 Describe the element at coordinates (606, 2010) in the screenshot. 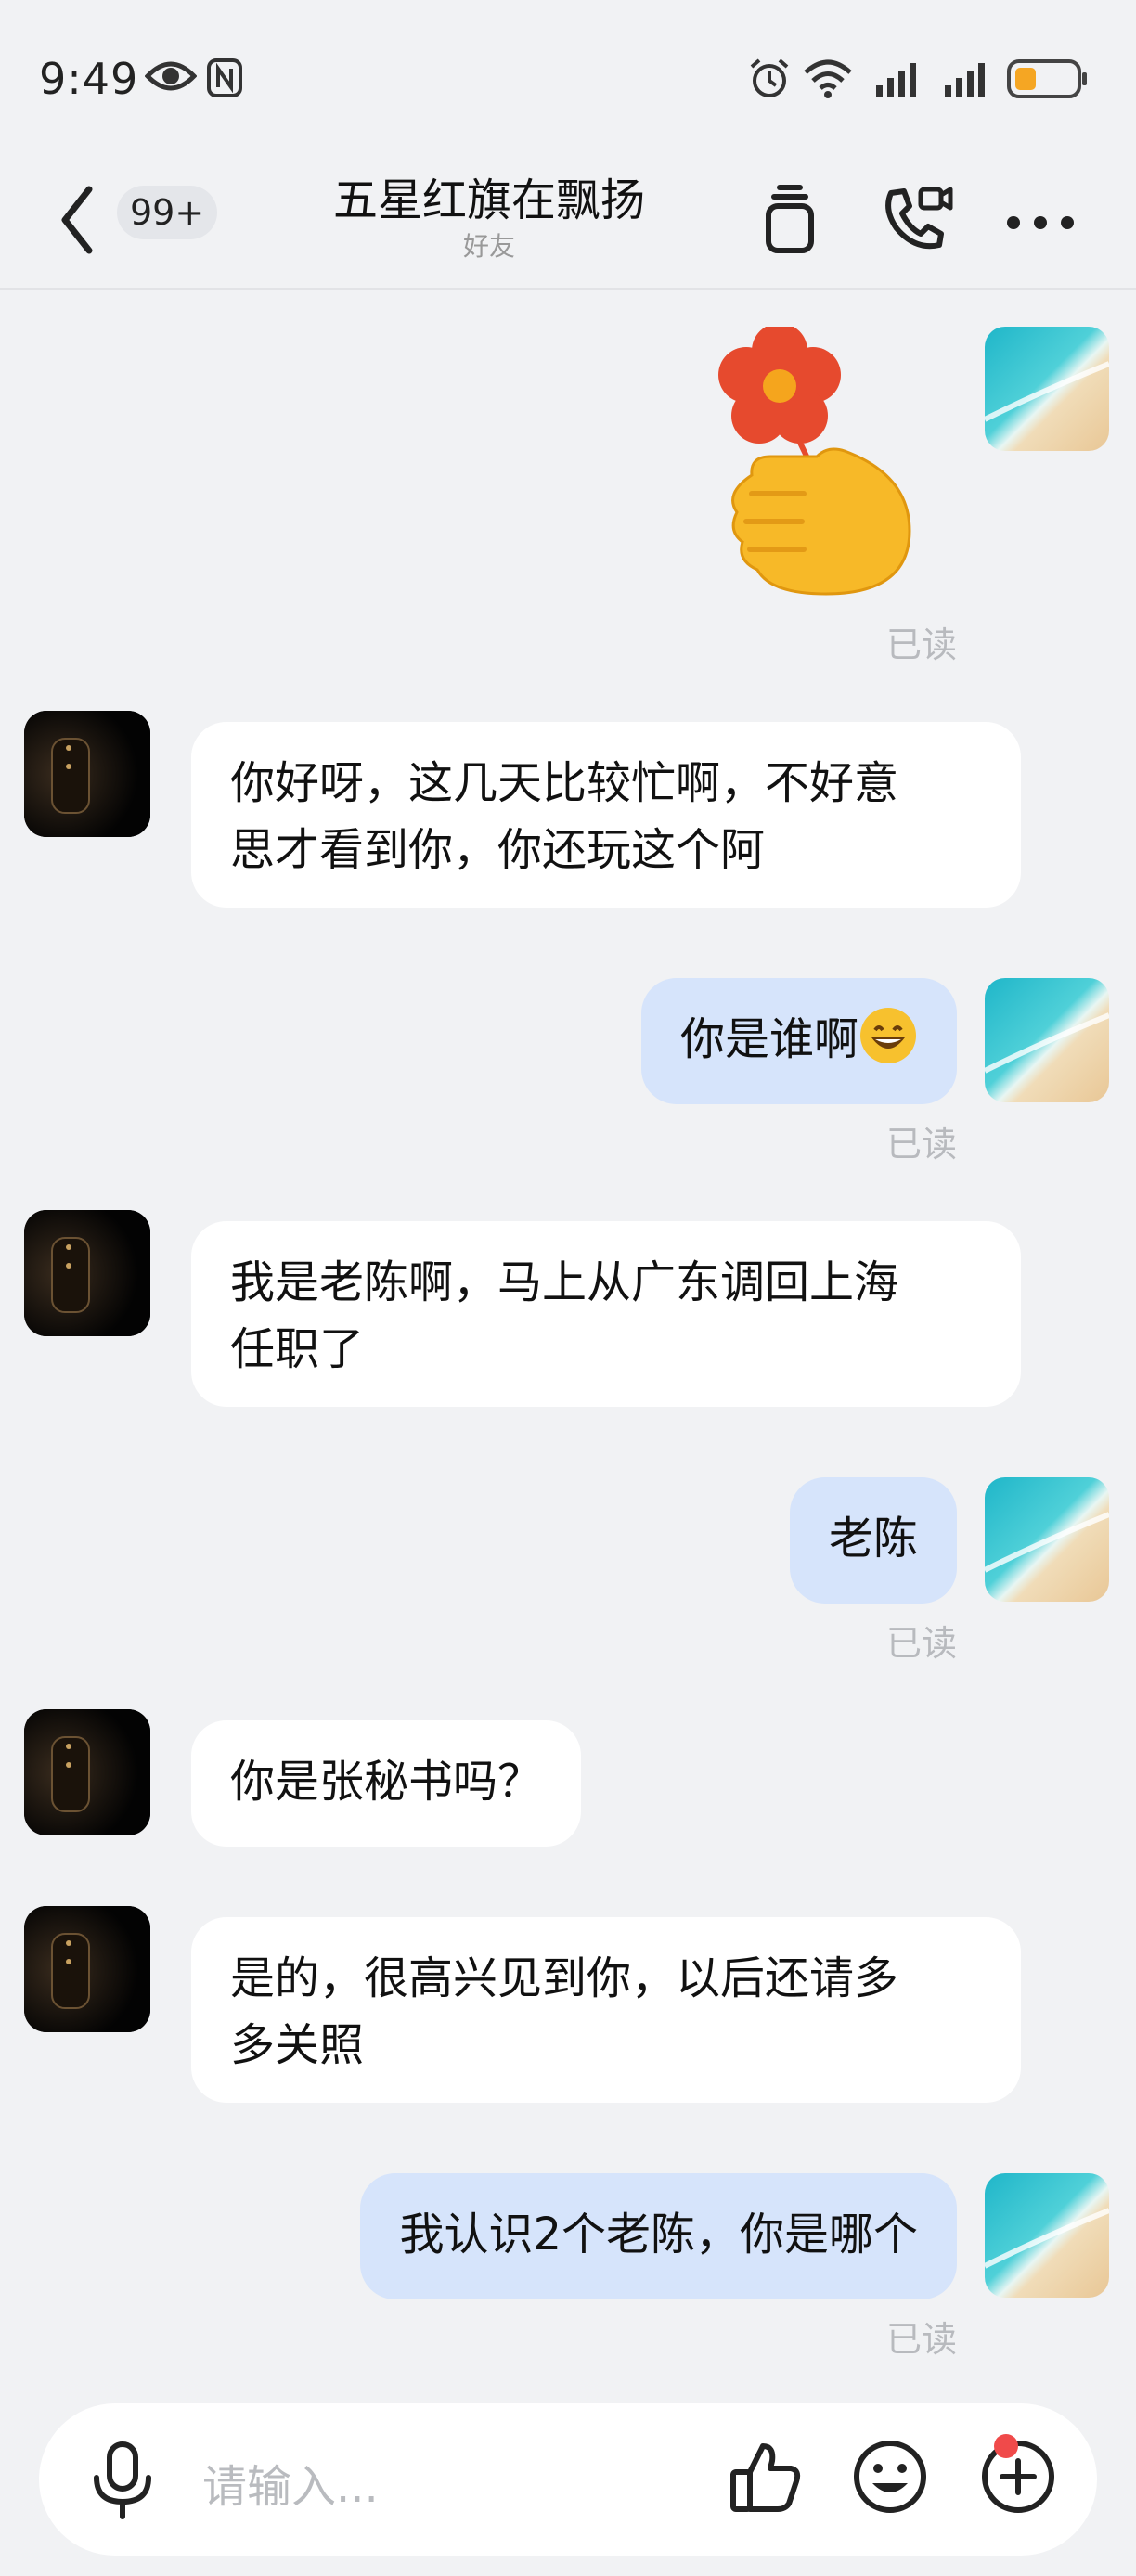

I see `message-bubble: 是的，很高兴见到你，以后还请多 多关照` at that location.